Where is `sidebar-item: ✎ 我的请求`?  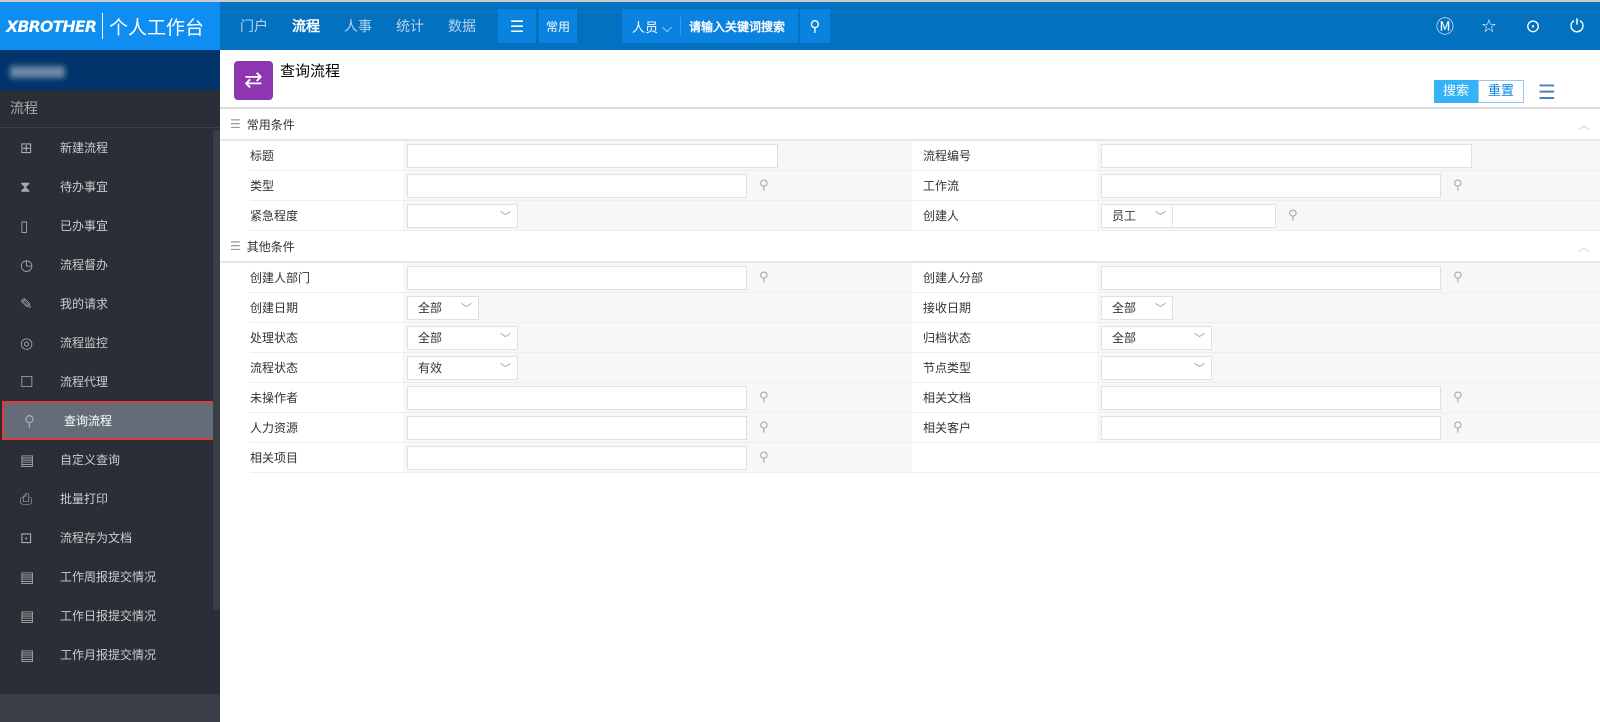 sidebar-item: ✎ 我的请求 is located at coordinates (106, 303).